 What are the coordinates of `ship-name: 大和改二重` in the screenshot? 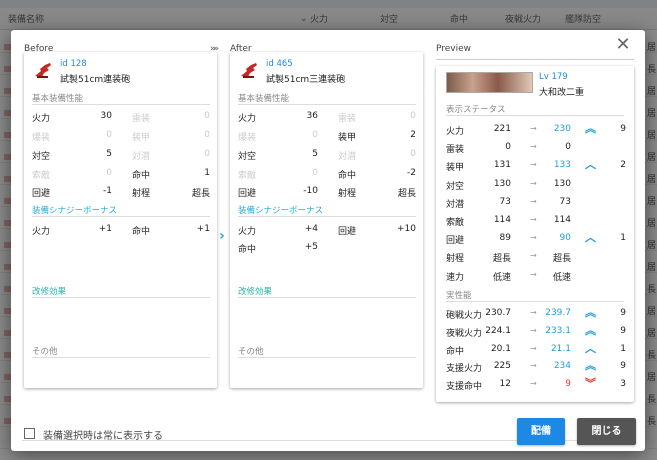 It's located at (562, 93).